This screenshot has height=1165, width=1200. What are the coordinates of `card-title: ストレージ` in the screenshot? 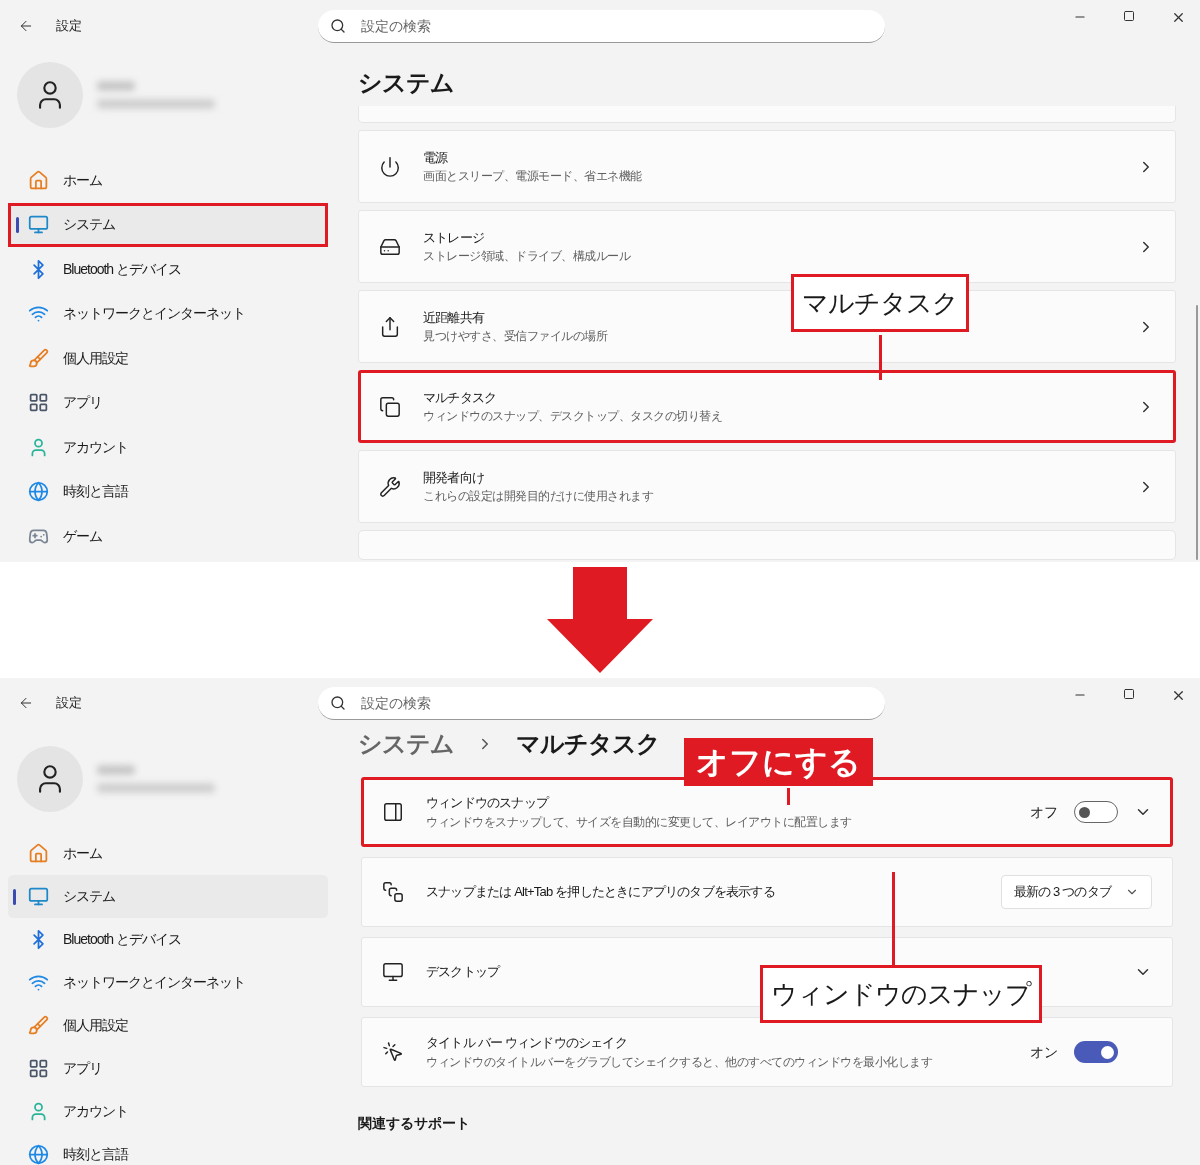 It's located at (453, 237).